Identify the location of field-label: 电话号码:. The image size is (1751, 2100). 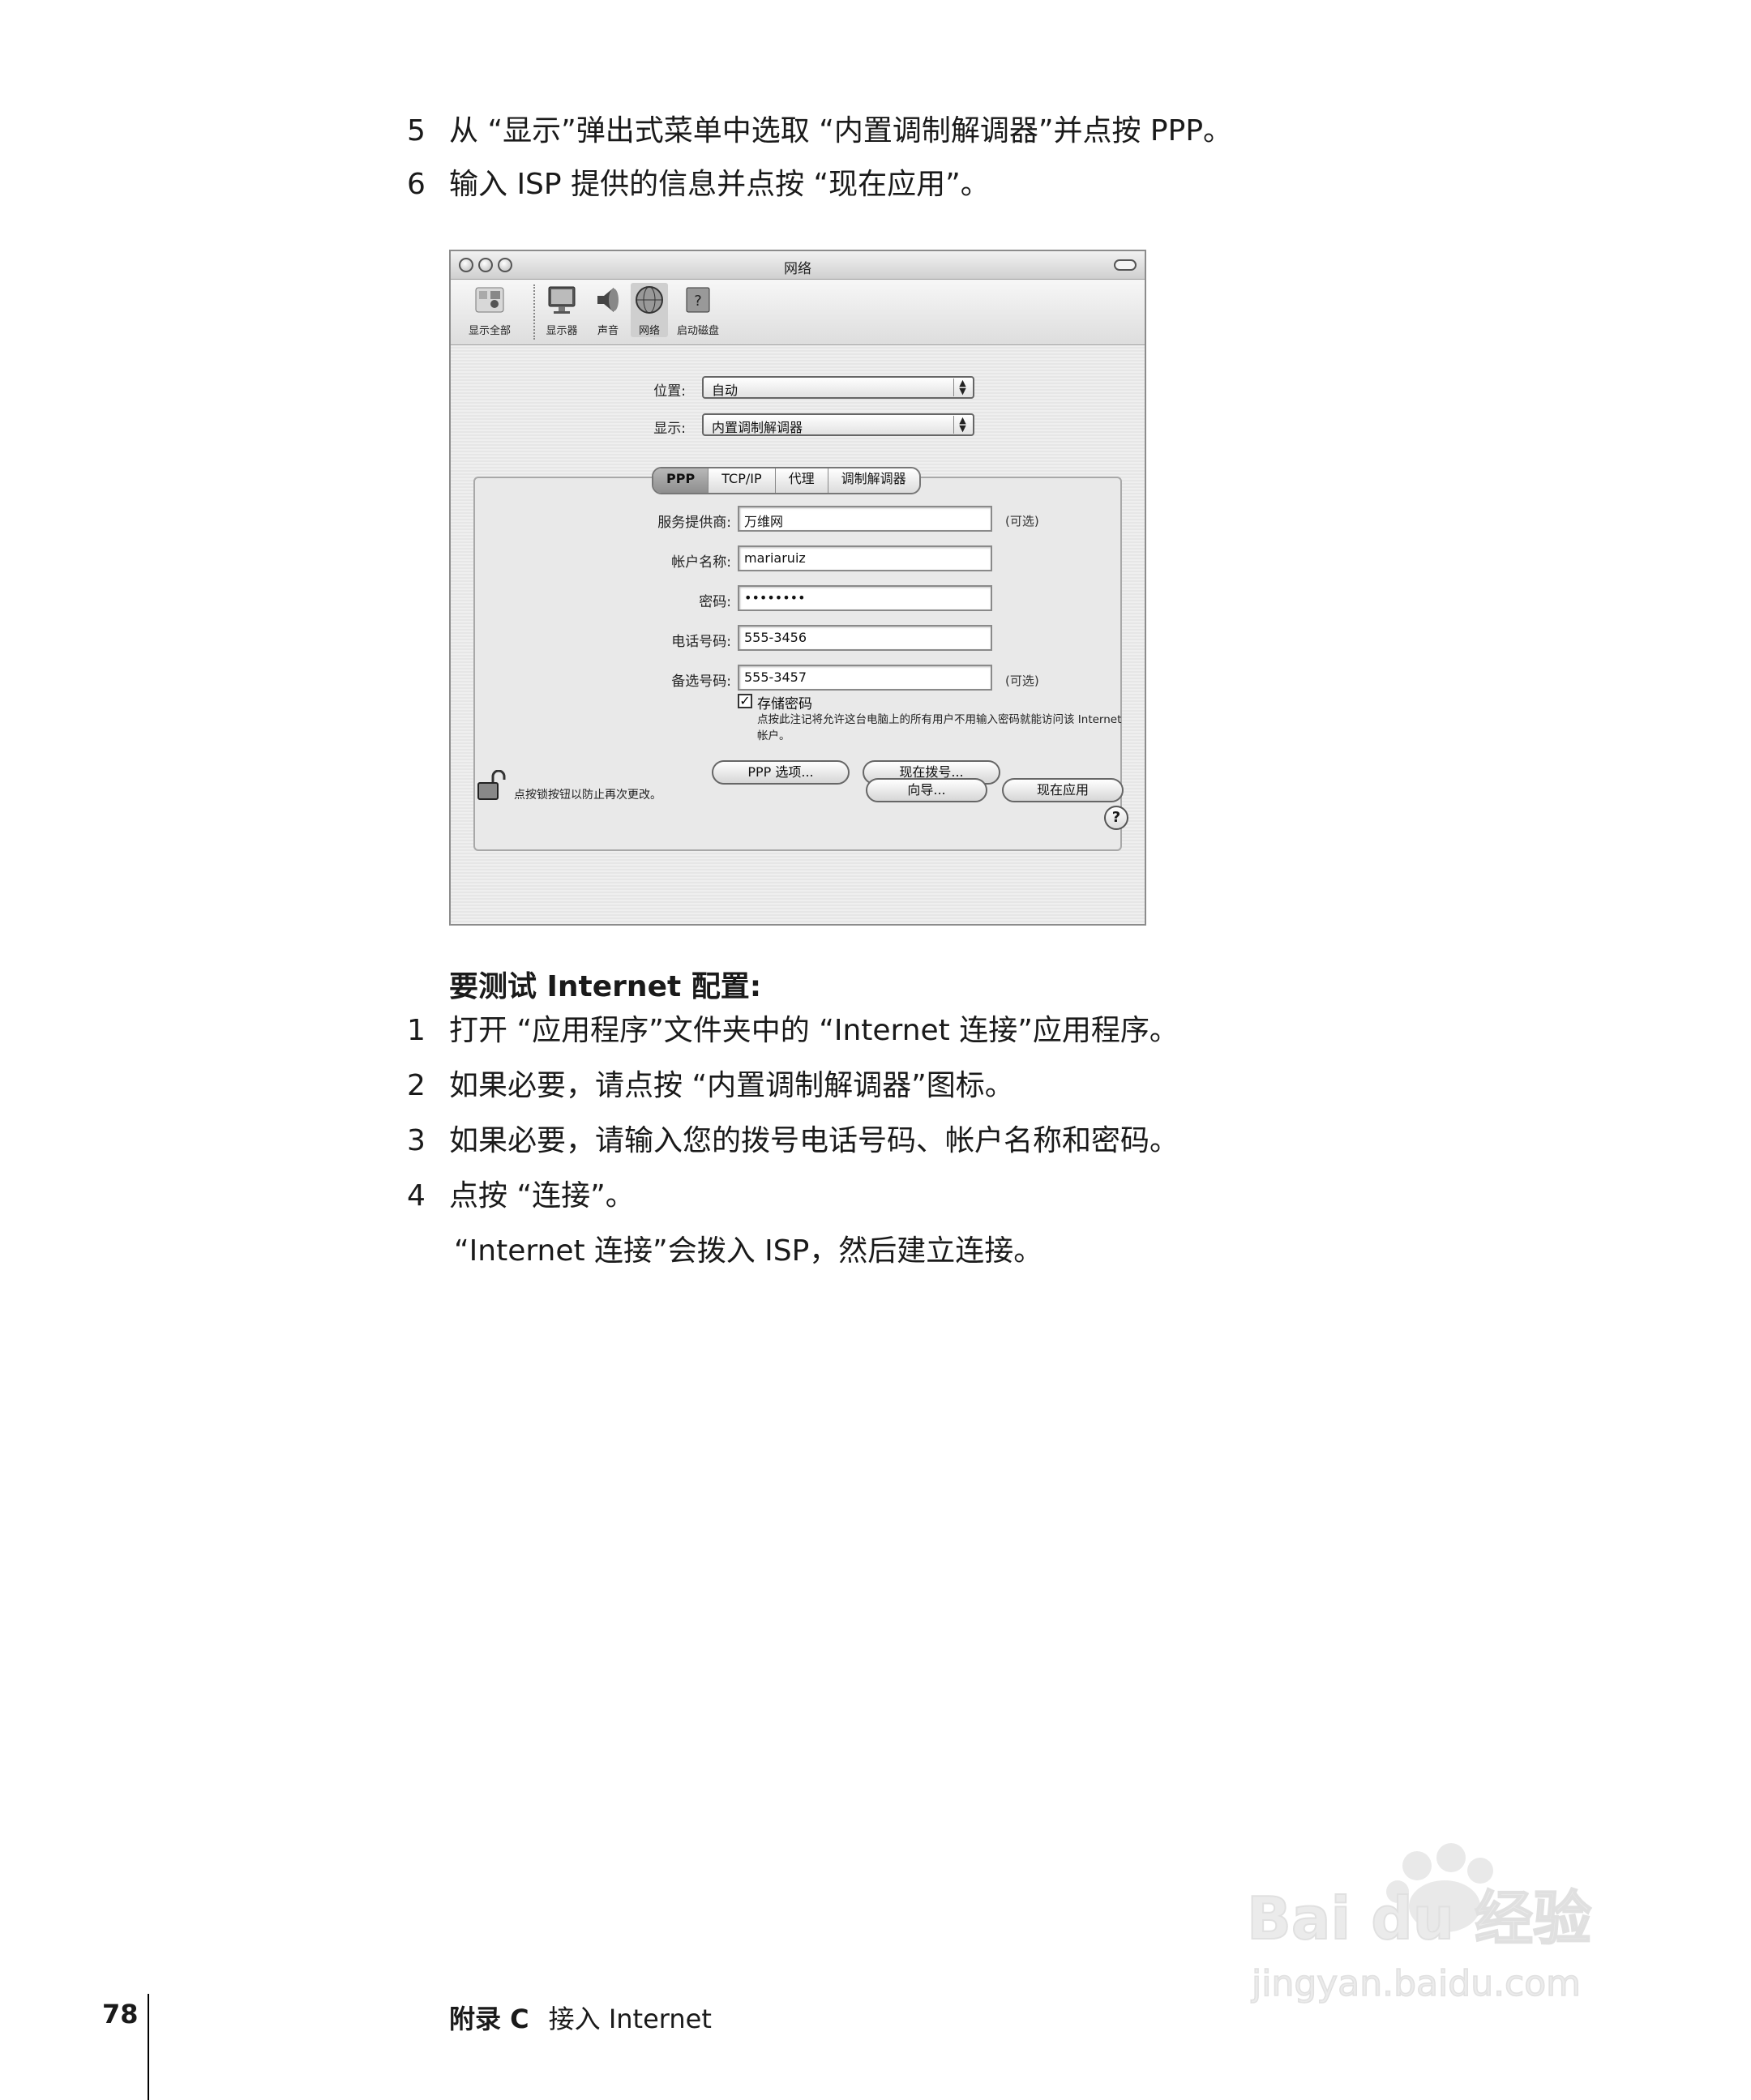
(701, 642).